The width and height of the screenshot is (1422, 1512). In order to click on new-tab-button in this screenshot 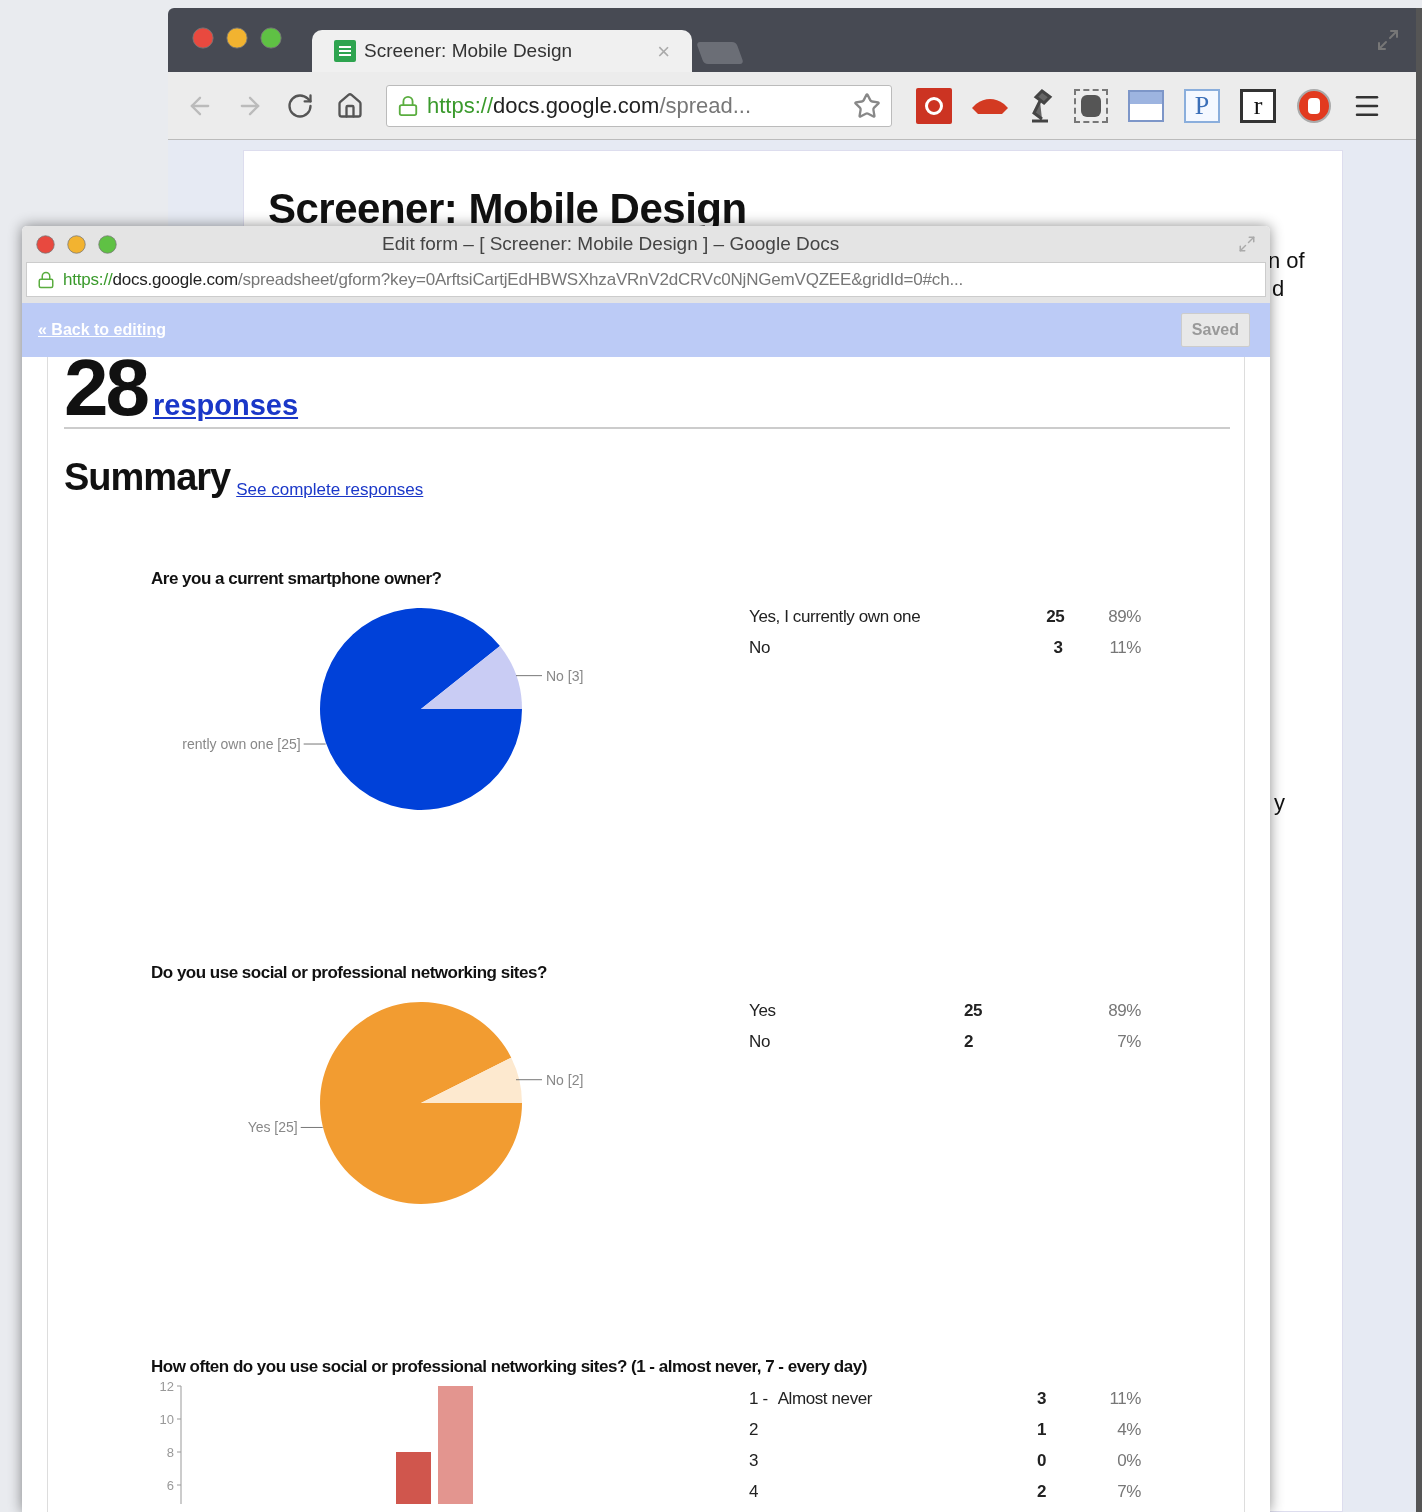, I will do `click(720, 53)`.